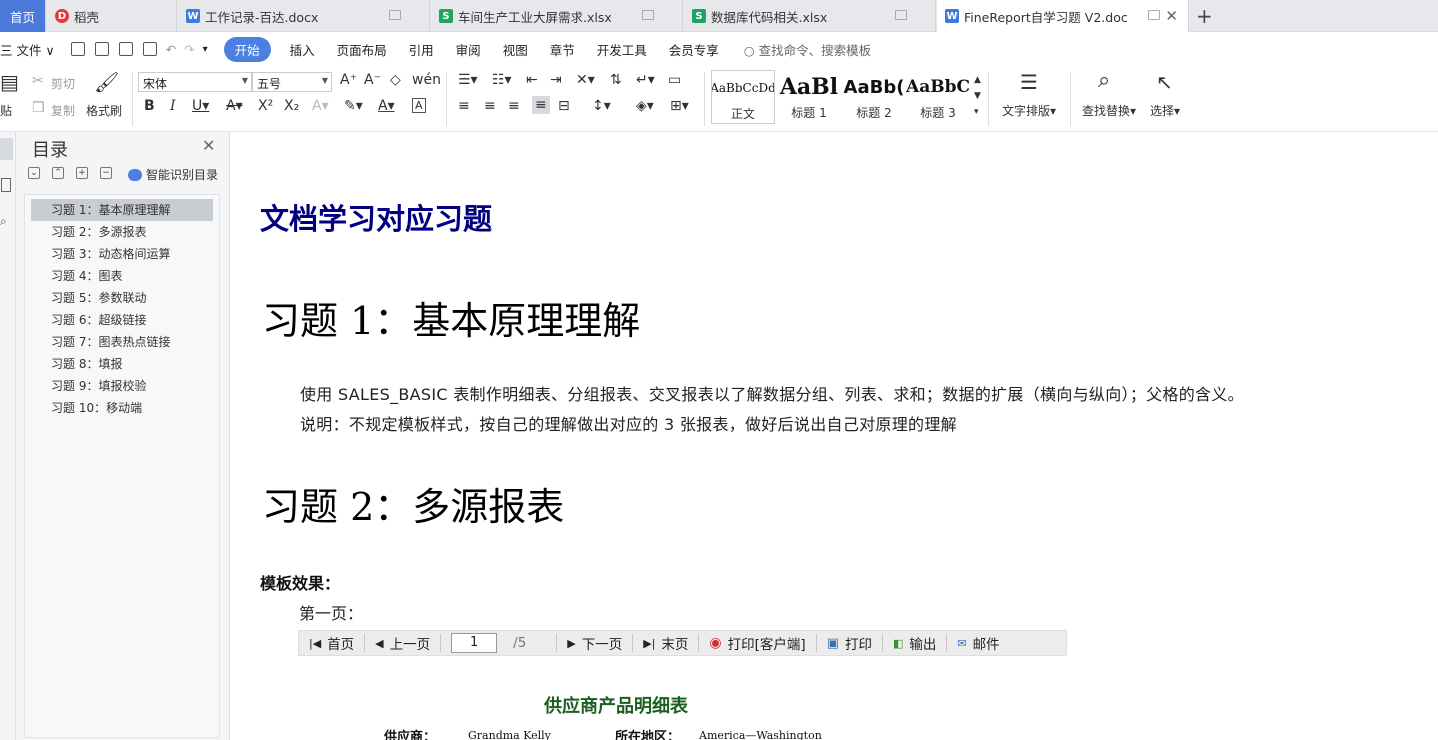  Describe the element at coordinates (362, 49) in the screenshot. I see `menu-page-layout: 页面布局` at that location.